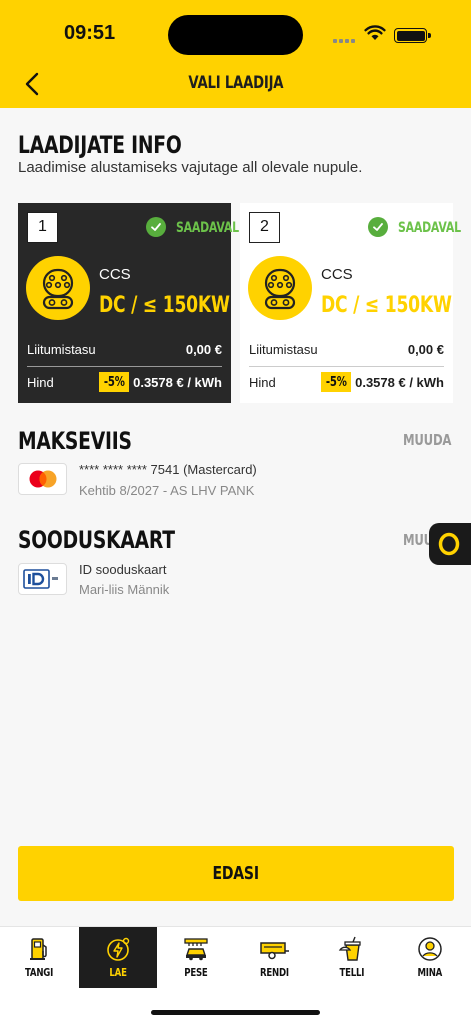 The image size is (471, 1024). I want to click on discount-card-name: ID sooduskaart, so click(123, 569).